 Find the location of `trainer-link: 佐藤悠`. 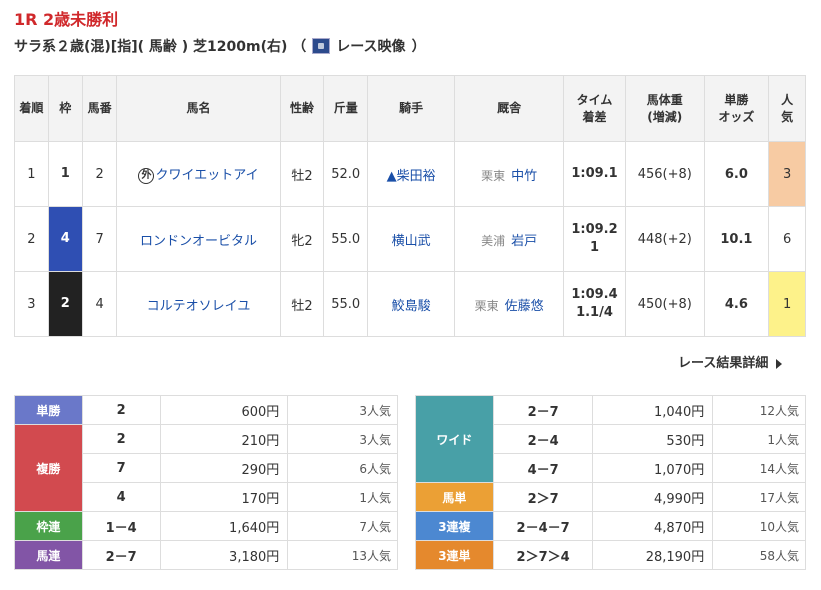

trainer-link: 佐藤悠 is located at coordinates (524, 306).